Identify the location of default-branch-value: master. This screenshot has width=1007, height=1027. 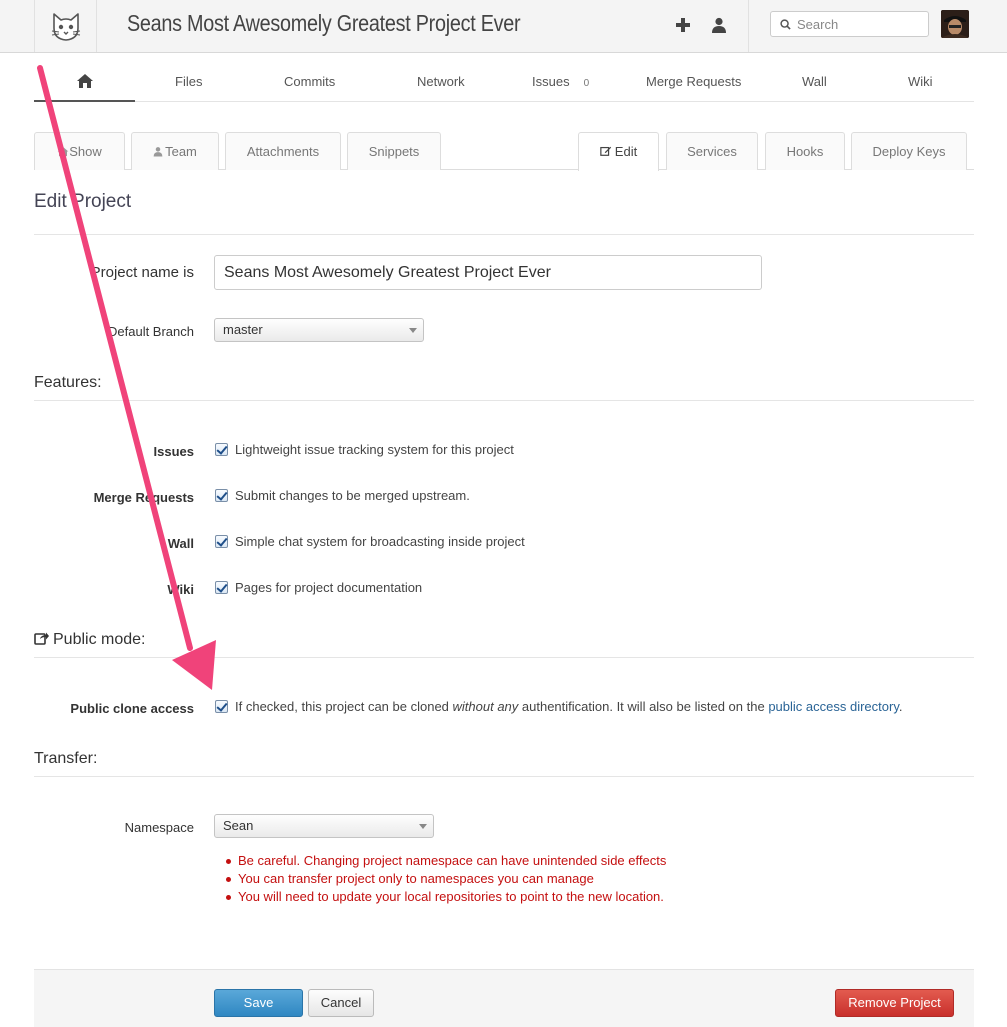
(243, 329).